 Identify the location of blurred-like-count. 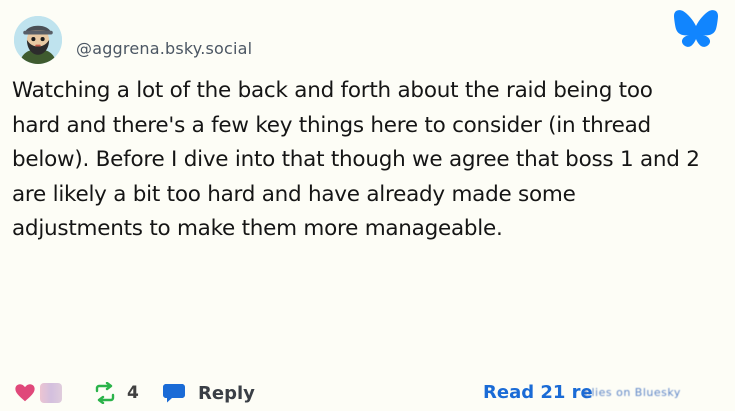
(51, 393).